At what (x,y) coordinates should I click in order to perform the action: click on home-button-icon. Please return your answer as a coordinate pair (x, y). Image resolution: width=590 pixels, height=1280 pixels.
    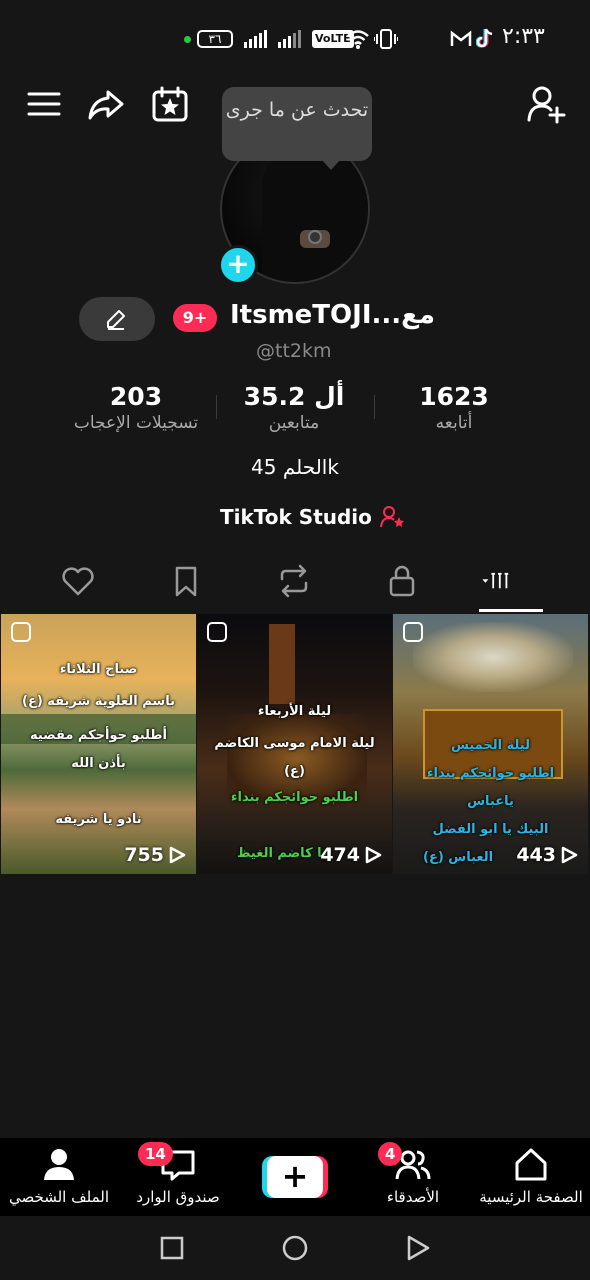
    Looking at the image, I should click on (295, 1248).